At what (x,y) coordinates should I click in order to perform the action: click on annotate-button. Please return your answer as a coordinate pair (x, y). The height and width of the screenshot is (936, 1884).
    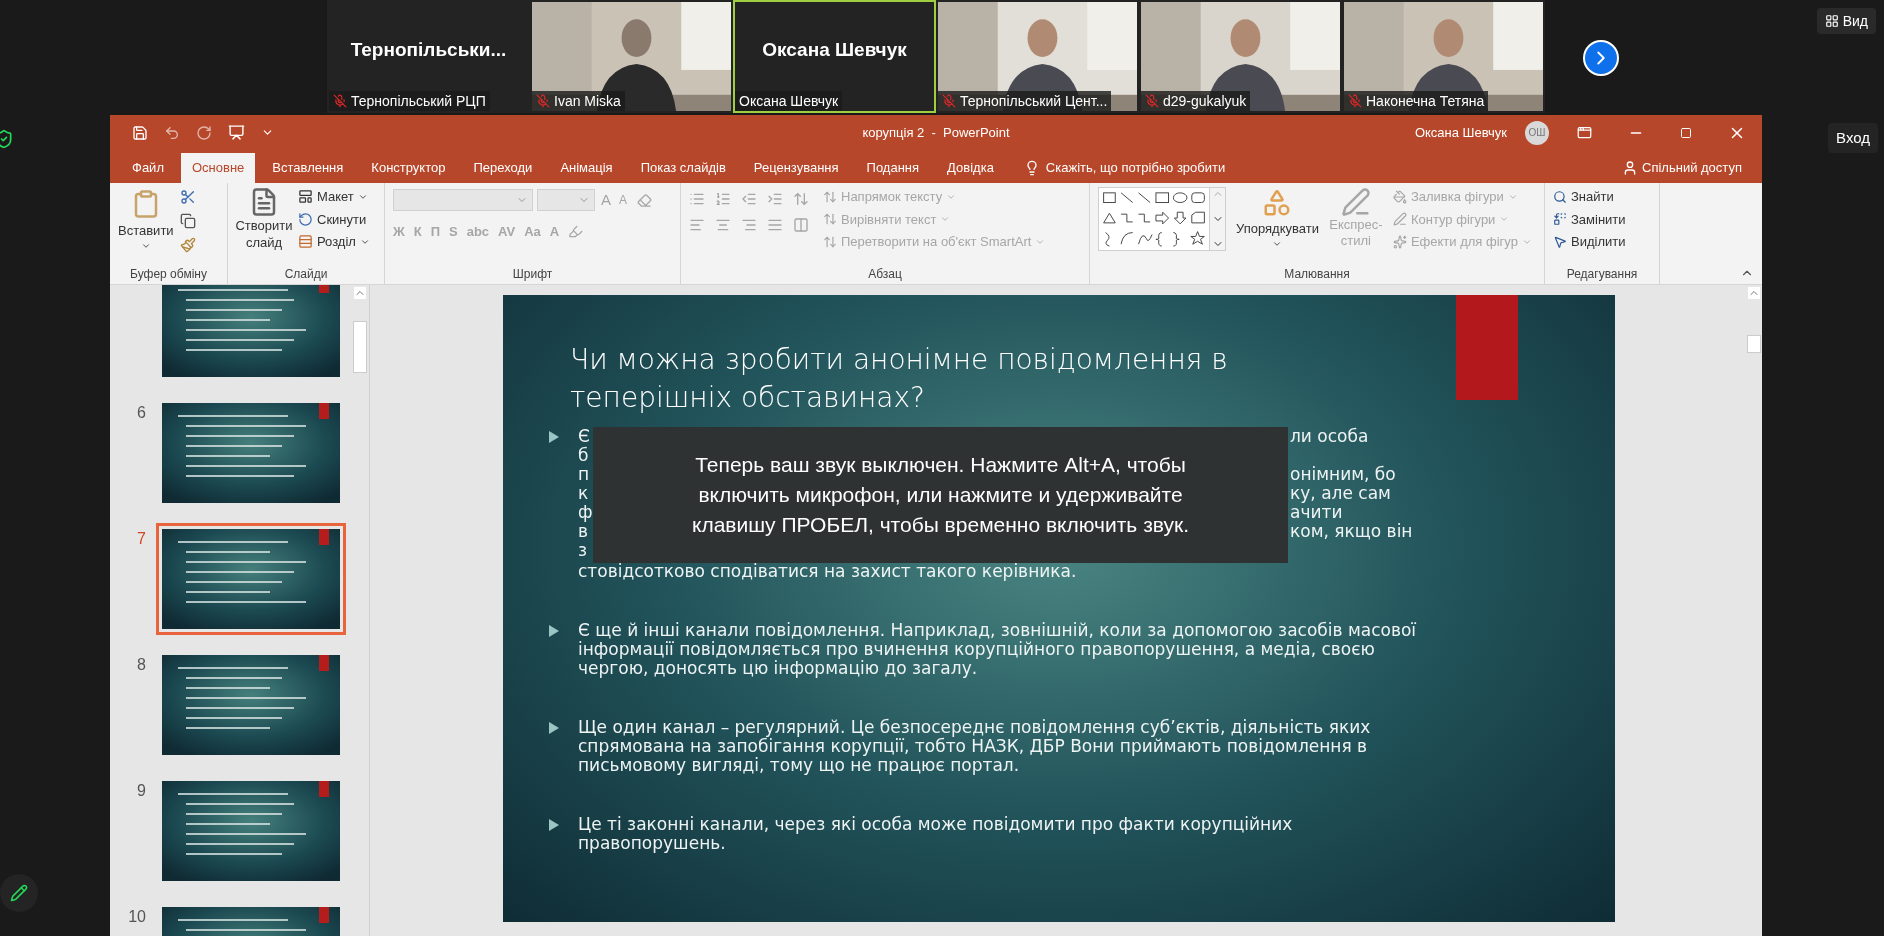
    Looking at the image, I should click on (19, 893).